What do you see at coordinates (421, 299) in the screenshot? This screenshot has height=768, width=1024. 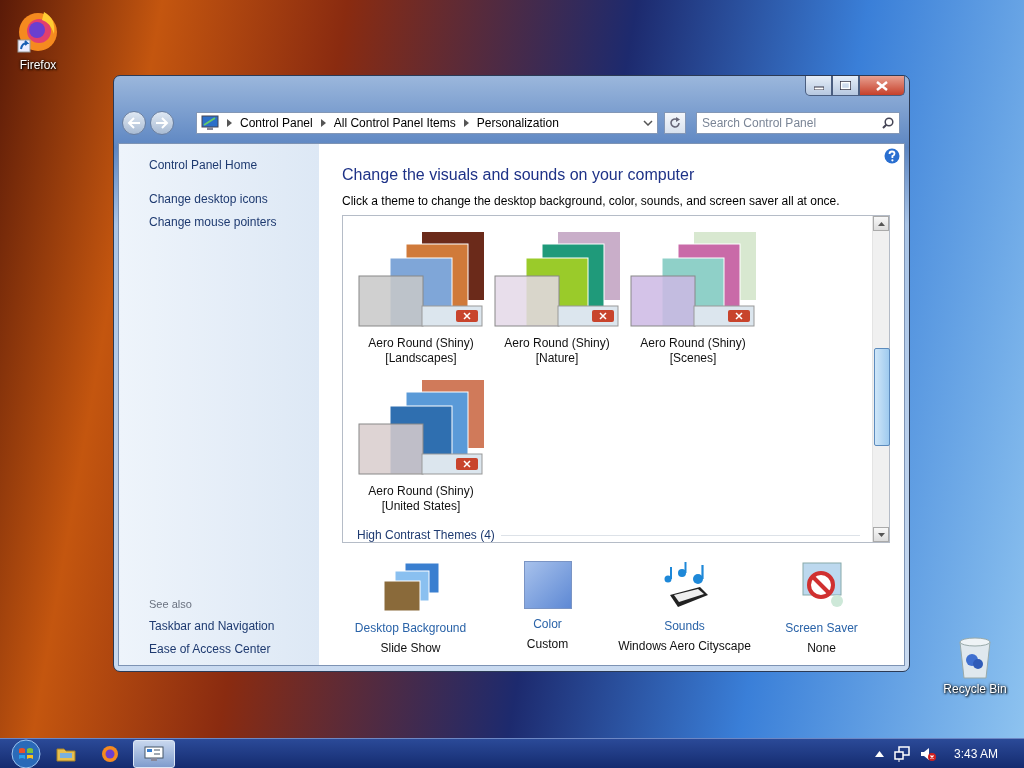 I see `theme-tile: Aero Round (Shiny) [Landscapes]` at bounding box center [421, 299].